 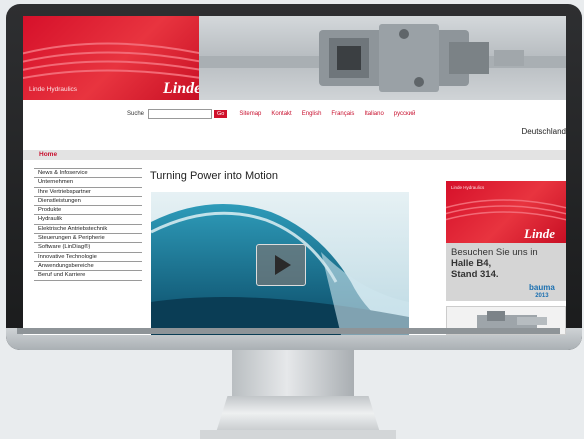 I want to click on sidebar-item-antriebstechnik: Elektrische Antriebstechnik, so click(x=88, y=230).